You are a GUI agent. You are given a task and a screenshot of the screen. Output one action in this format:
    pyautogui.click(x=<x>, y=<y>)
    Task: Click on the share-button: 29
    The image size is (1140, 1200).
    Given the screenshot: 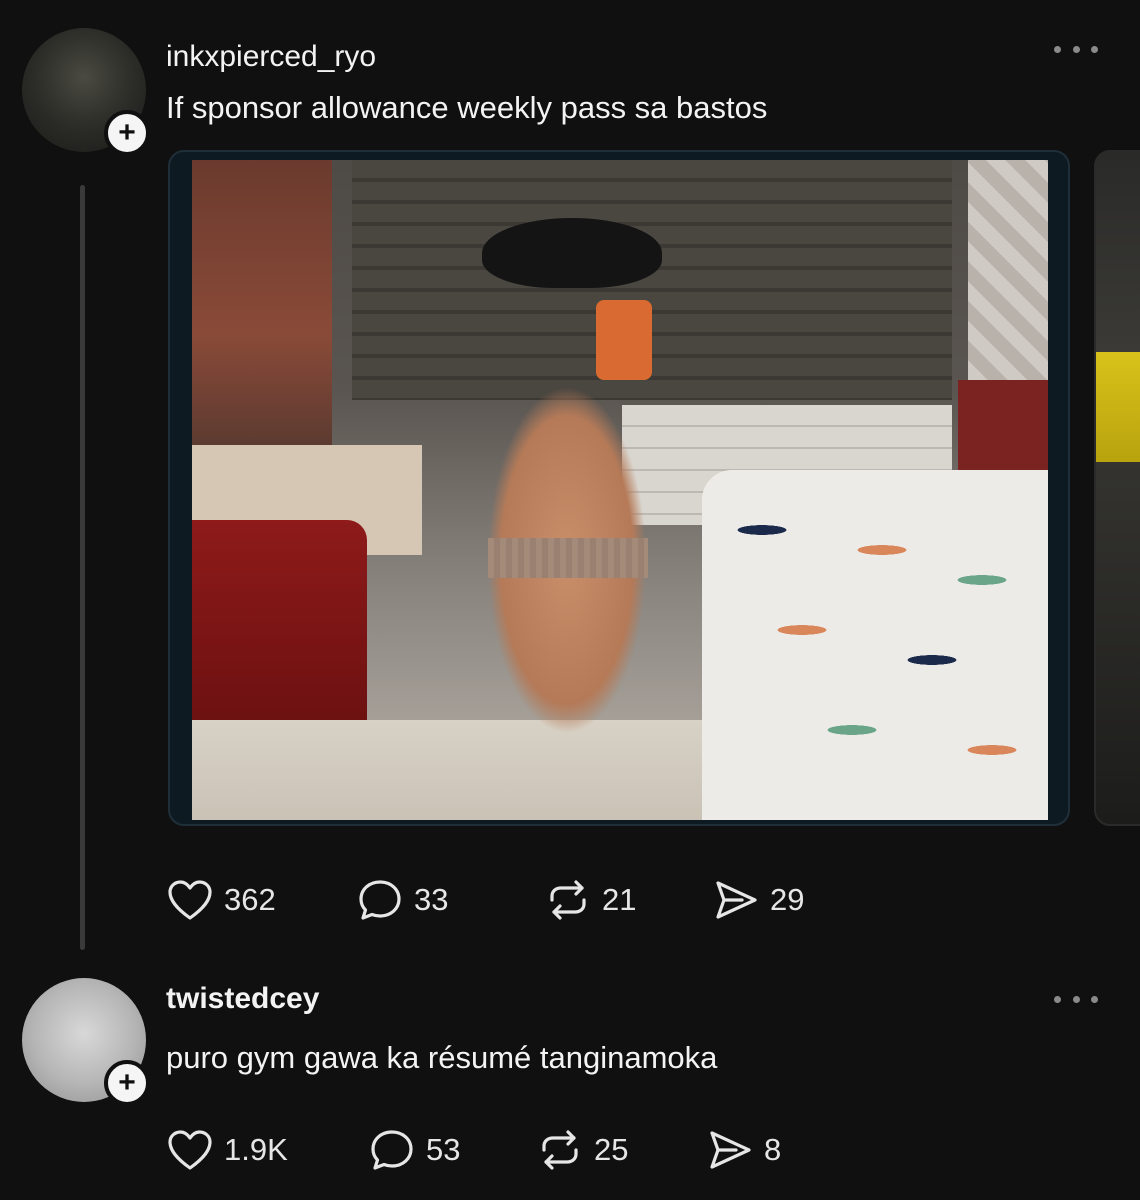 What is the action you would take?
    pyautogui.click(x=758, y=900)
    